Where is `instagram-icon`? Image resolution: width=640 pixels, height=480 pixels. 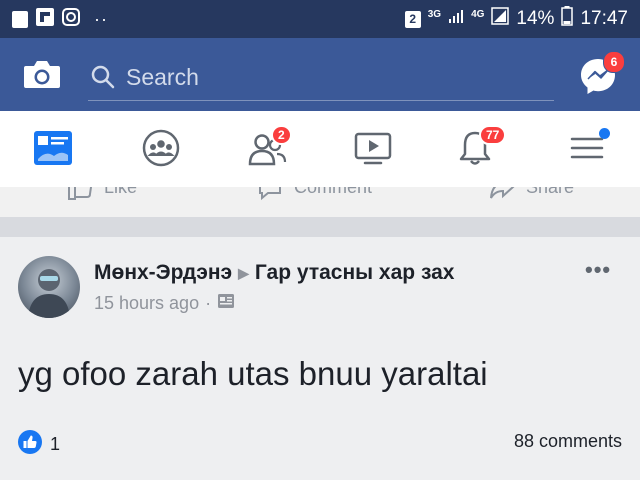
instagram-icon is located at coordinates (71, 19).